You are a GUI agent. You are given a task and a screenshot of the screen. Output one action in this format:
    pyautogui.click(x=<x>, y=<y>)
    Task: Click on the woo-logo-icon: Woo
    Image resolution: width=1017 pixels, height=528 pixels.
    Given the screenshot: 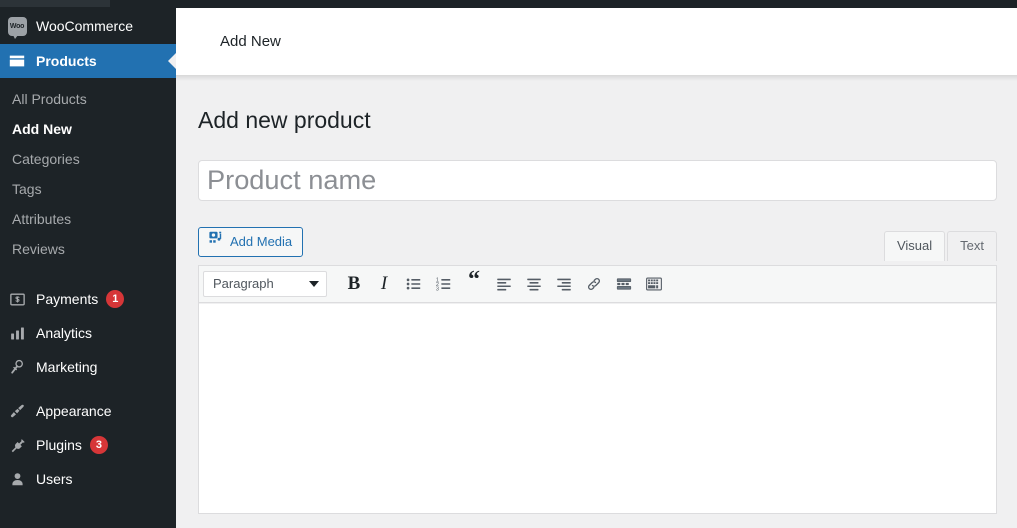 What is the action you would take?
    pyautogui.click(x=17, y=27)
    